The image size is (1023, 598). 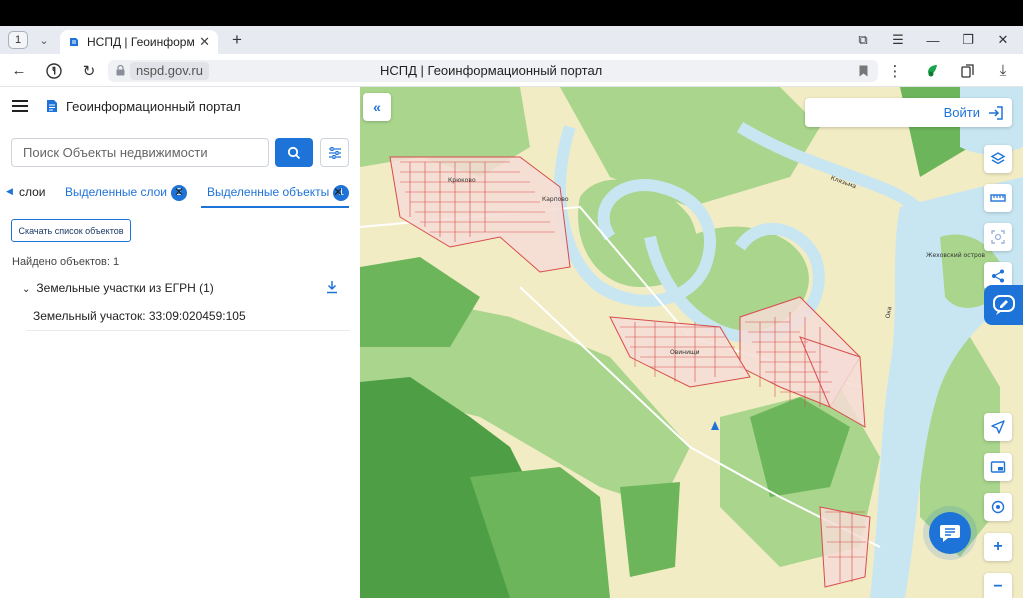 I want to click on extension-icon, so click(x=933, y=70).